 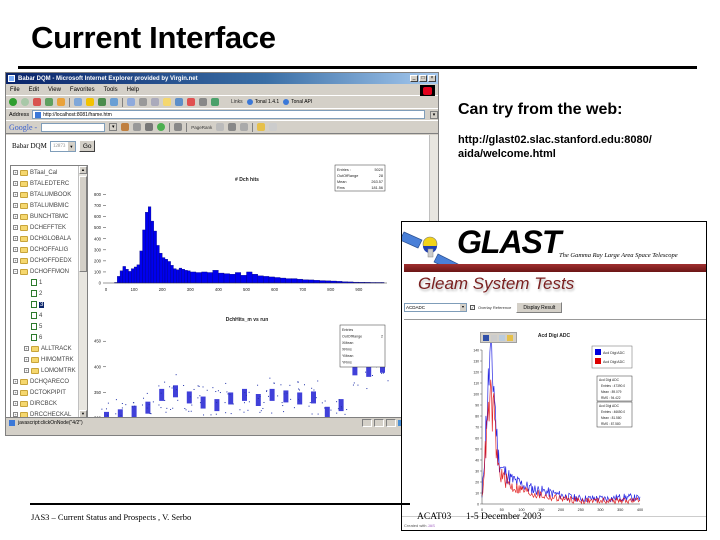 What do you see at coordinates (40, 249) in the screenshot?
I see `tree-item: + DCHOFFALIG` at bounding box center [40, 249].